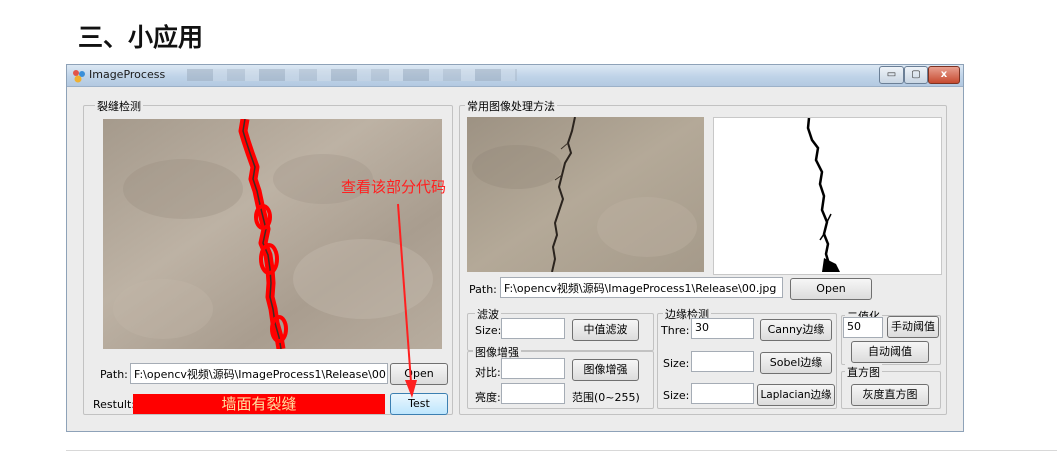  I want to click on minimize-button: ▭, so click(891, 75).